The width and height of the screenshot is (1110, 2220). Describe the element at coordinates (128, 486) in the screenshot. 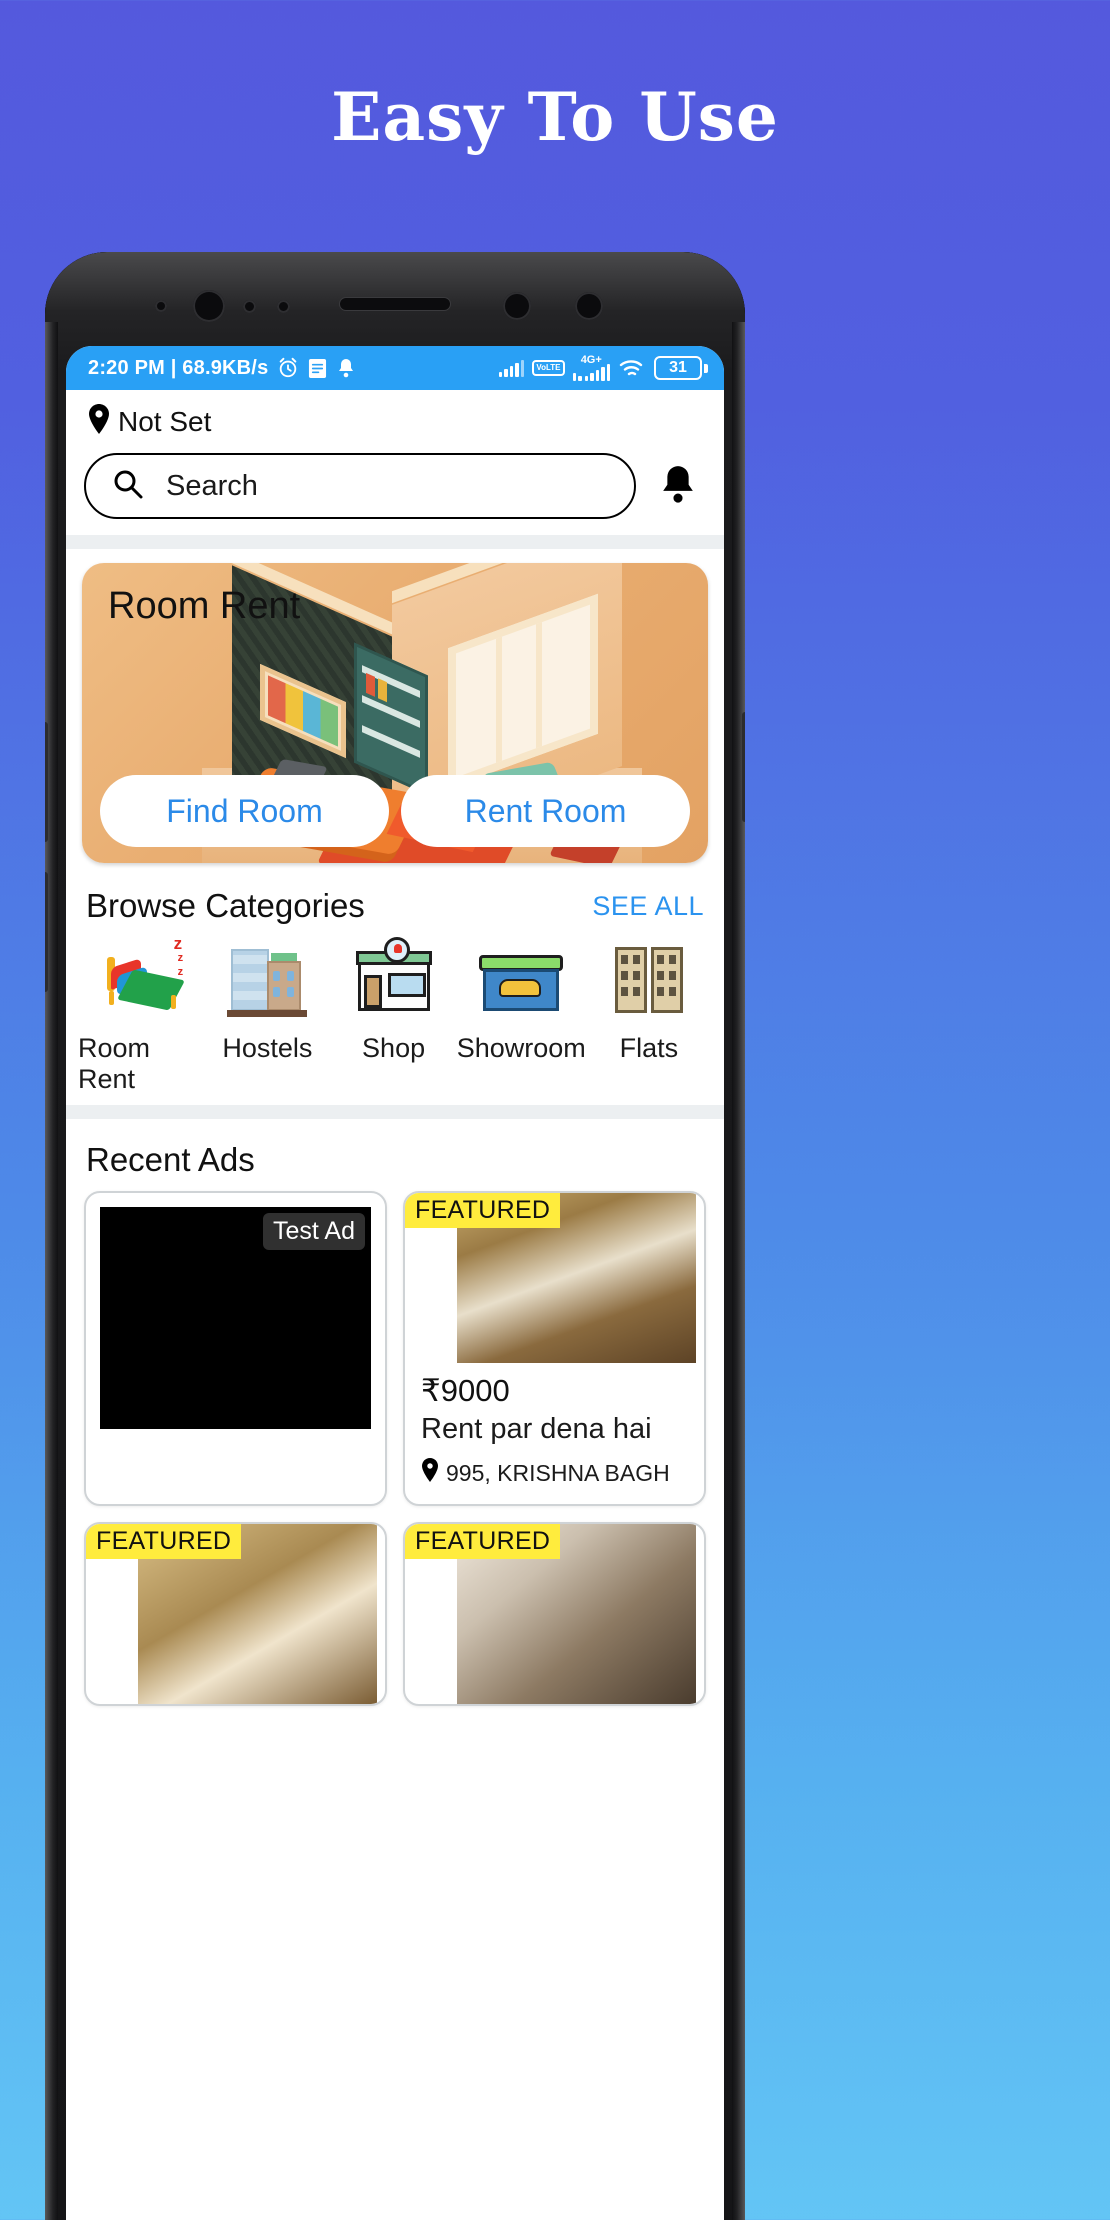

I see `search-icon` at that location.